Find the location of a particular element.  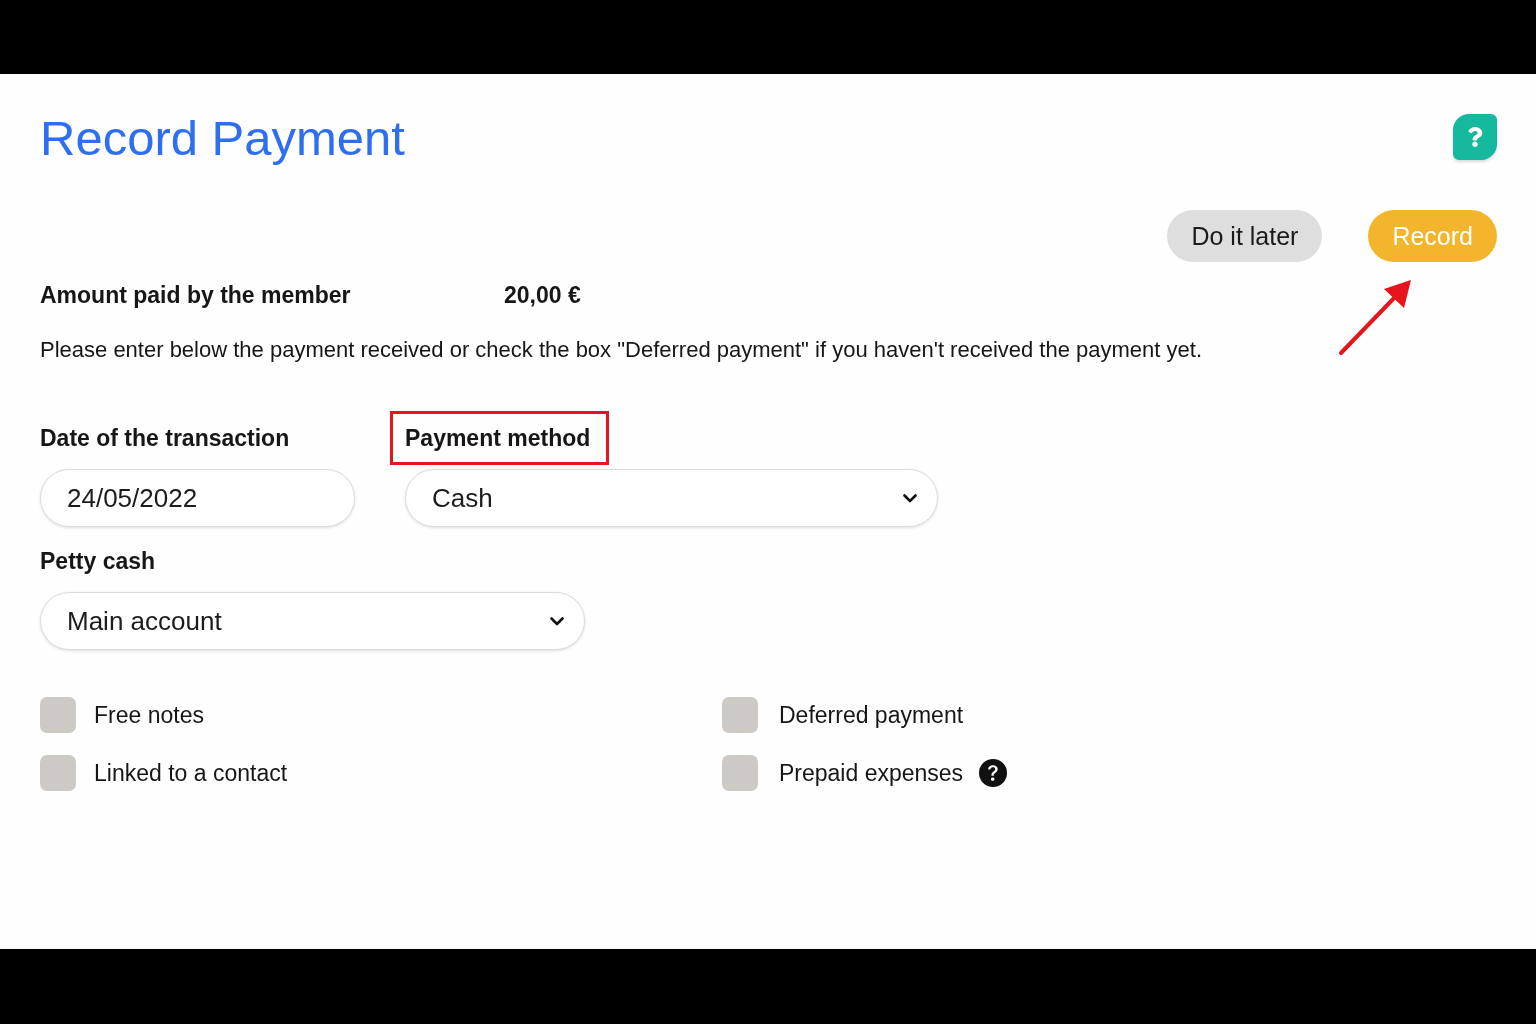

select-field: Main account is located at coordinates (312, 621).